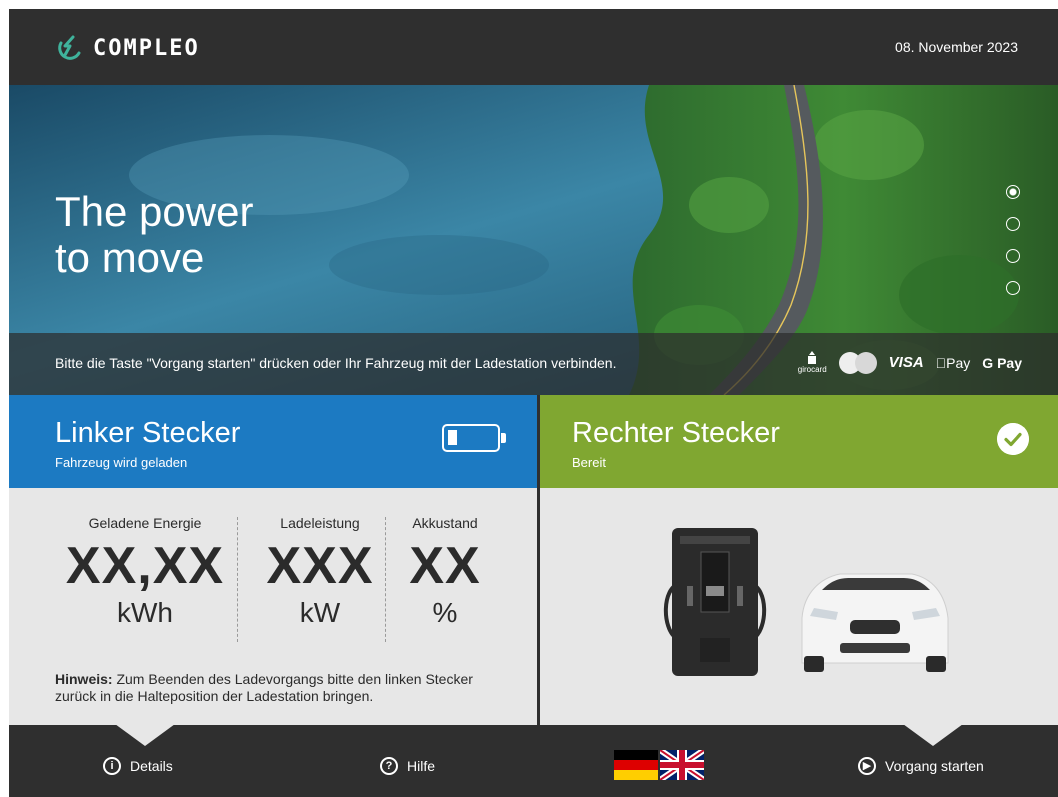 The width and height of the screenshot is (1058, 797). Describe the element at coordinates (145, 566) in the screenshot. I see `metric-energy-value: XX,XX` at that location.